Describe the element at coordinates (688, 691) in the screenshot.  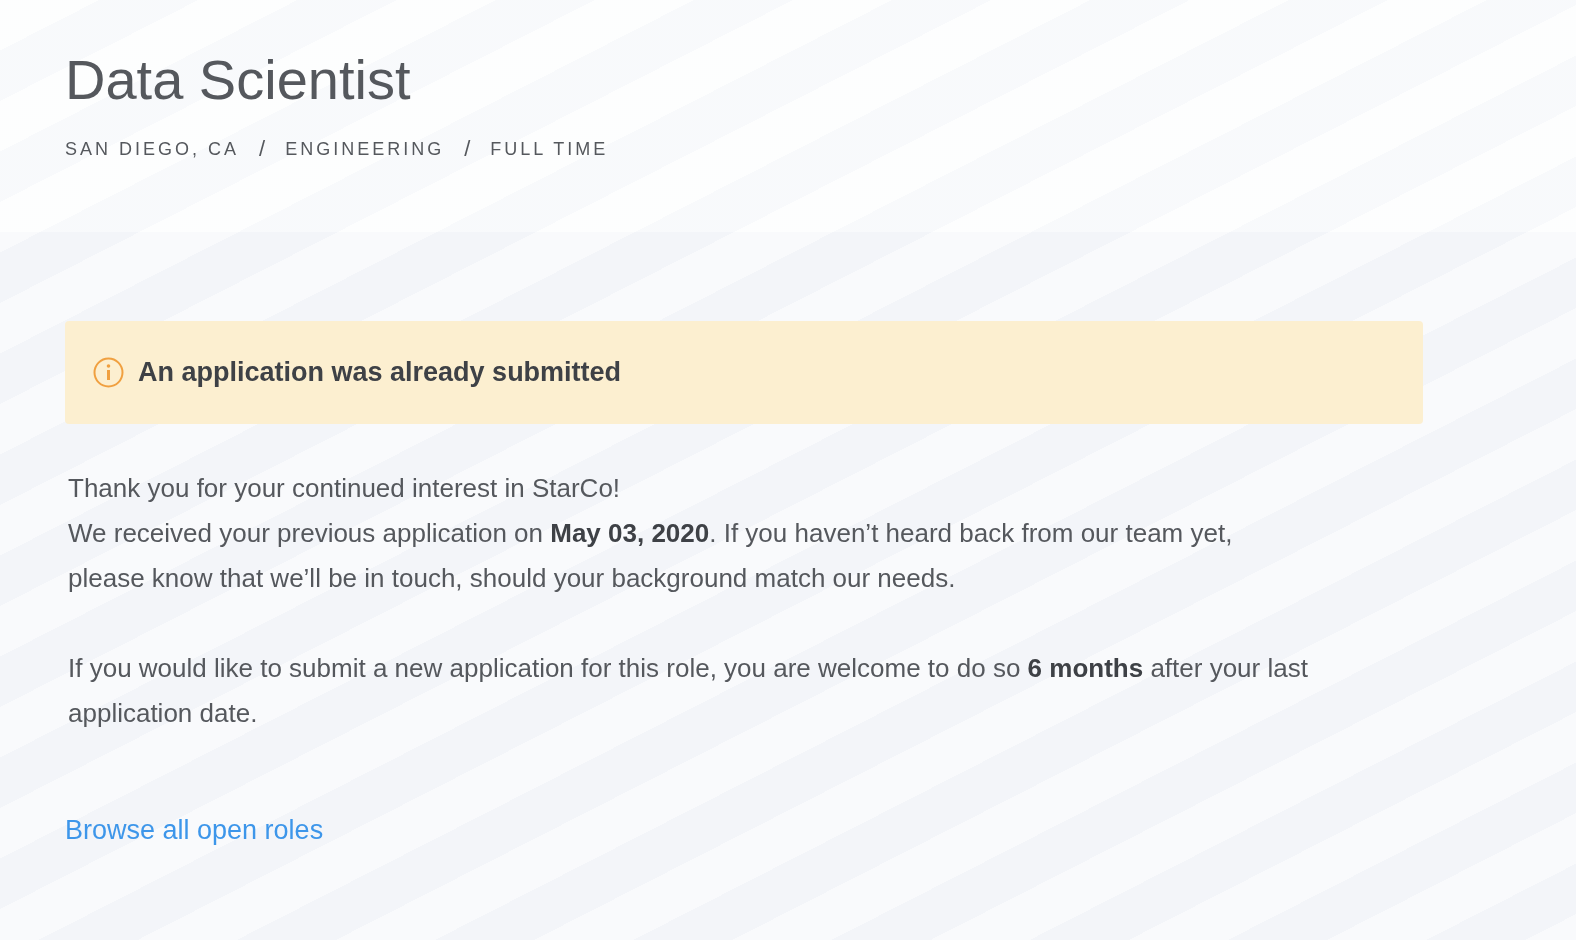
I see `message-paragraph: If you would like to submit a new application for this role, you are welcome to do so 6 months after your last application date.` at that location.